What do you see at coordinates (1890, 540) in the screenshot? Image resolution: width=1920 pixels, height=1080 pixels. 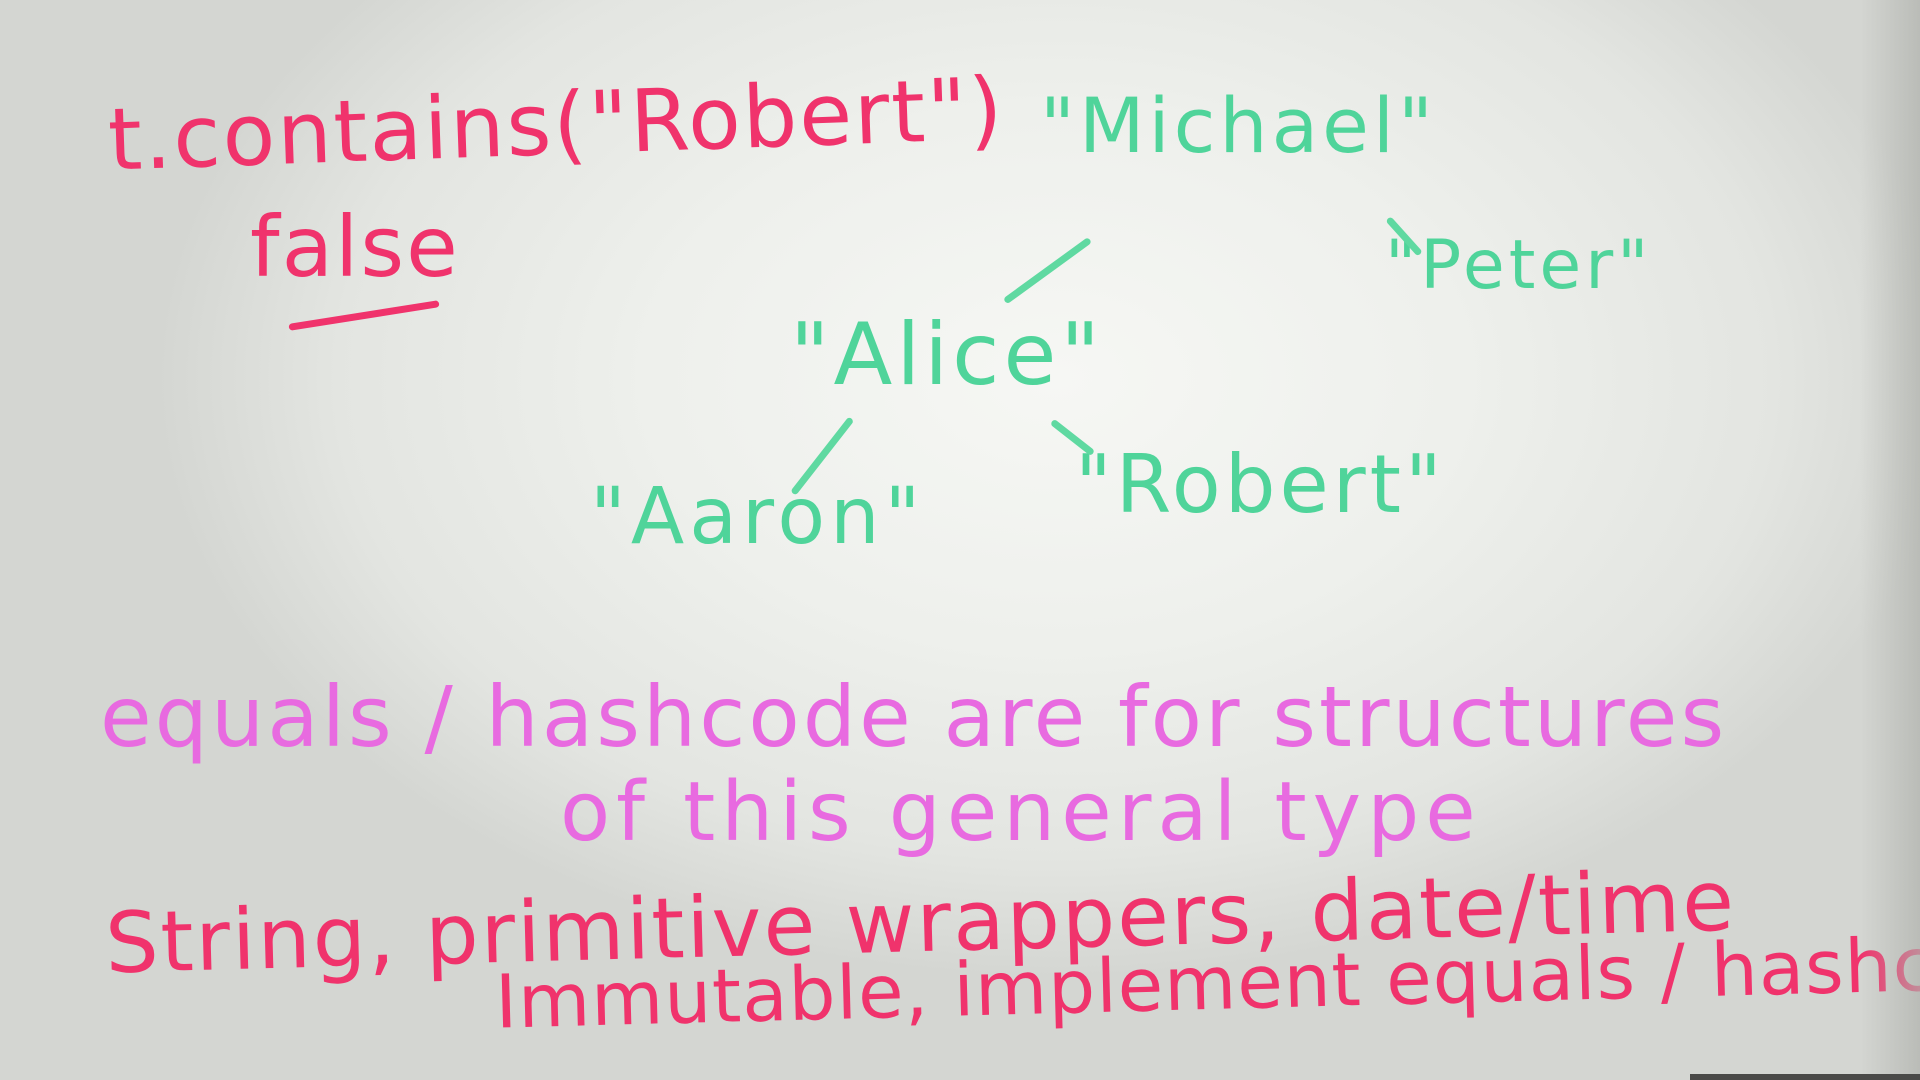 I see `board-edge-shadow` at bounding box center [1890, 540].